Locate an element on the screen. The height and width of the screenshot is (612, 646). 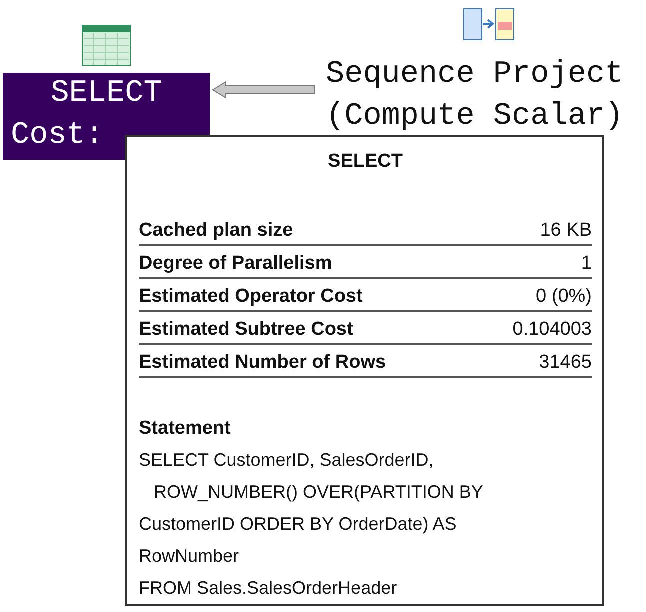
property-label: Degree of Parallelism is located at coordinates (235, 264).